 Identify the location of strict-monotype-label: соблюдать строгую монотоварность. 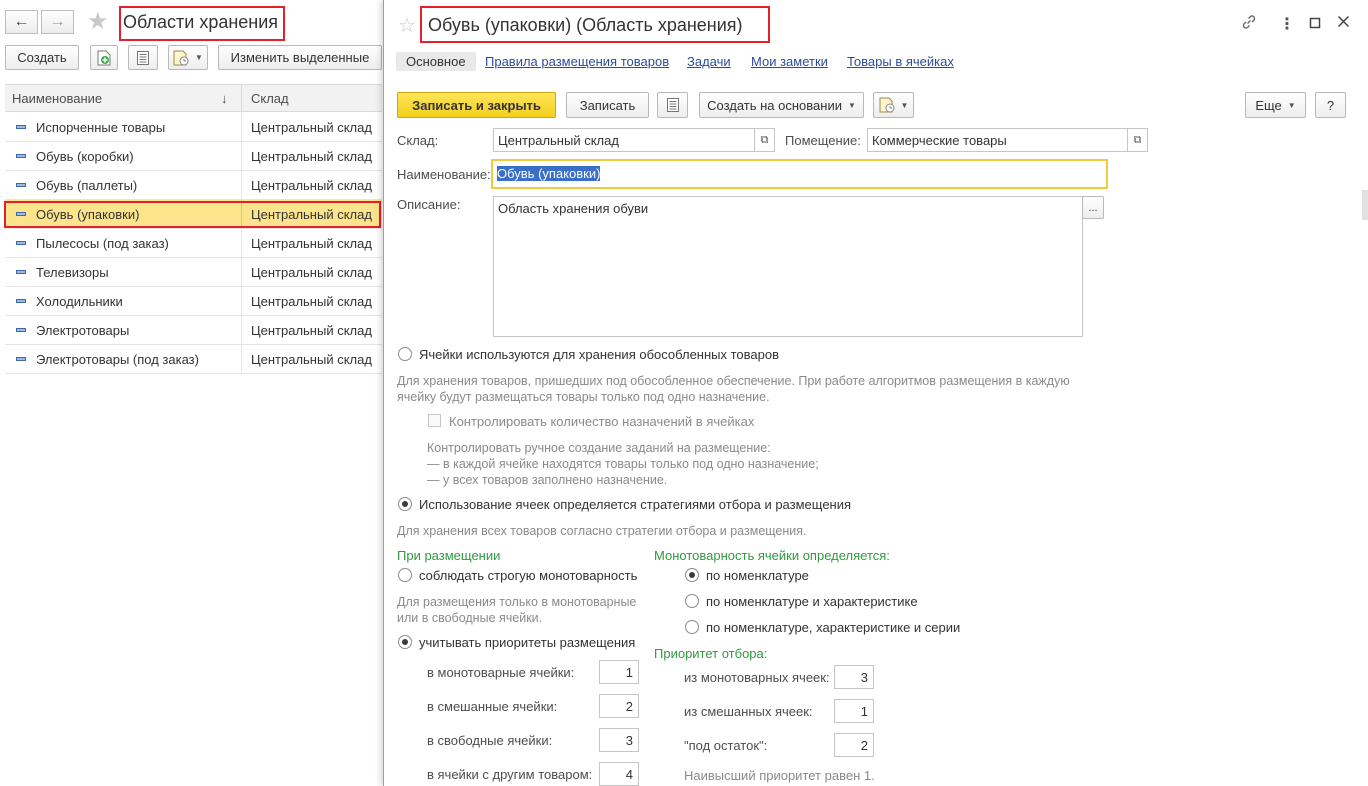
(528, 575).